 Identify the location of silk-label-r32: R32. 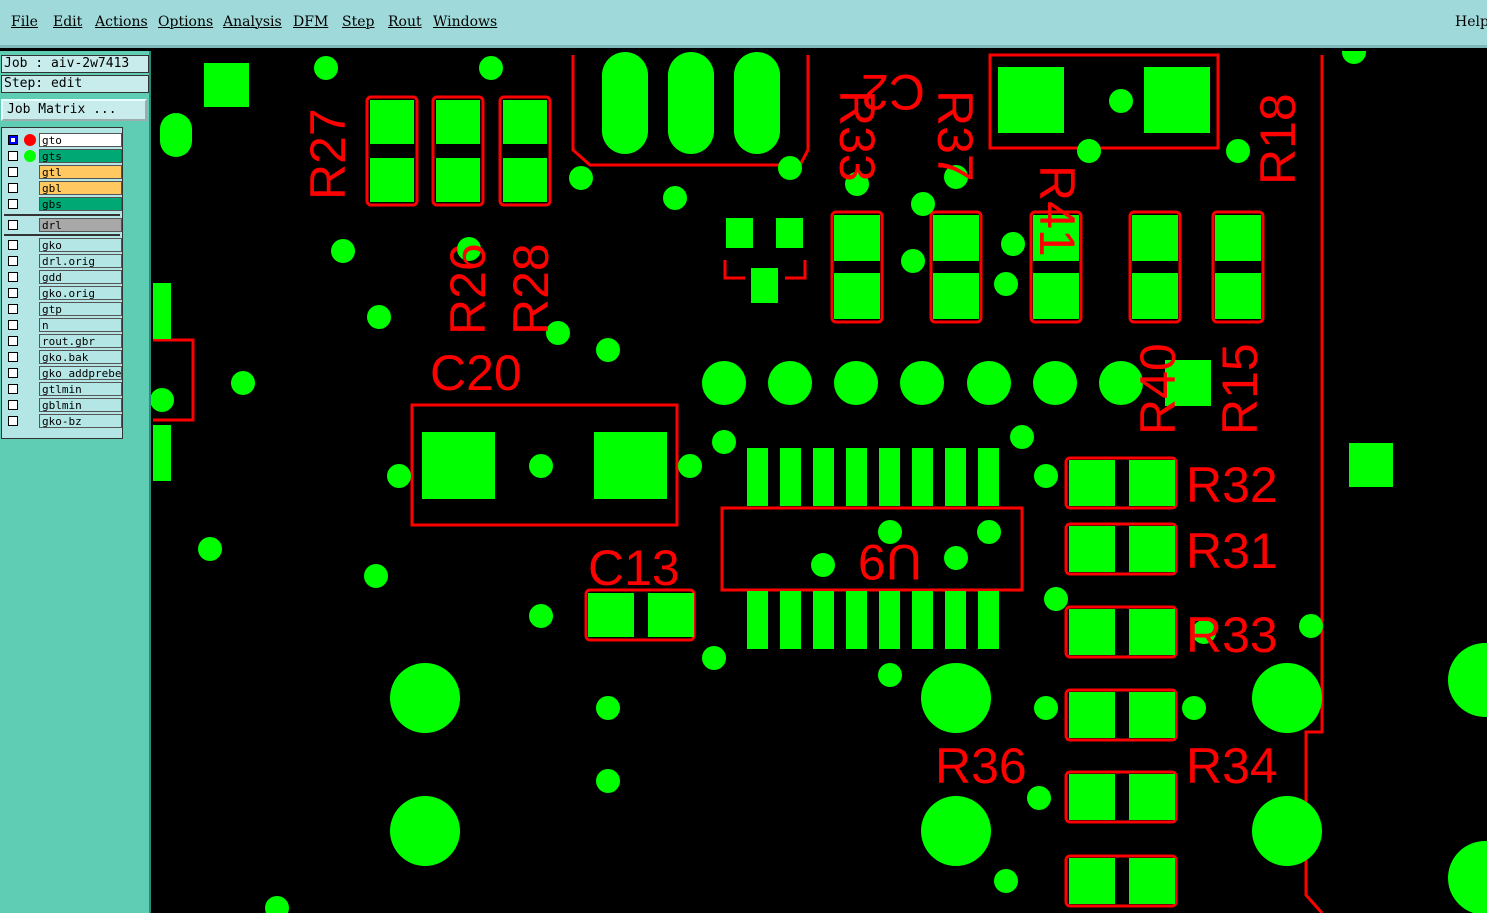
(1232, 485).